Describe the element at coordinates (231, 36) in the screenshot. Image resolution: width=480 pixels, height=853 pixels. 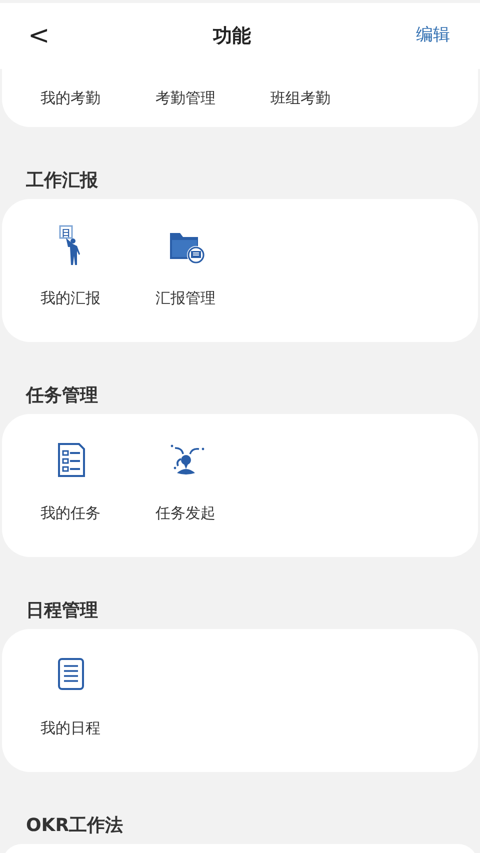
I see `page-title: 功能` at that location.